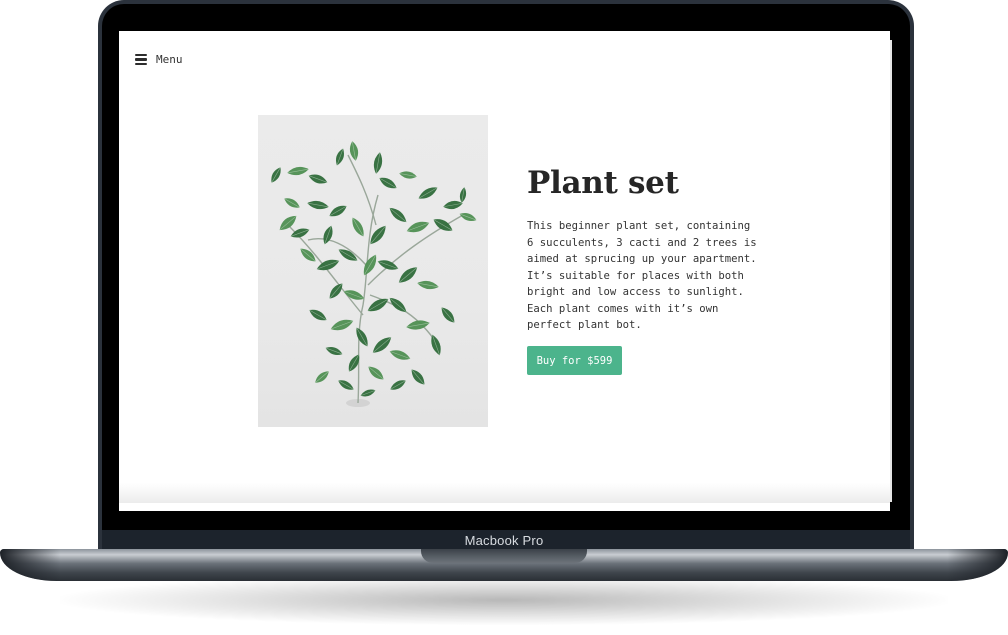 The height and width of the screenshot is (635, 1008). What do you see at coordinates (504, 540) in the screenshot?
I see `laptop-brand-label: Macbook Pro` at bounding box center [504, 540].